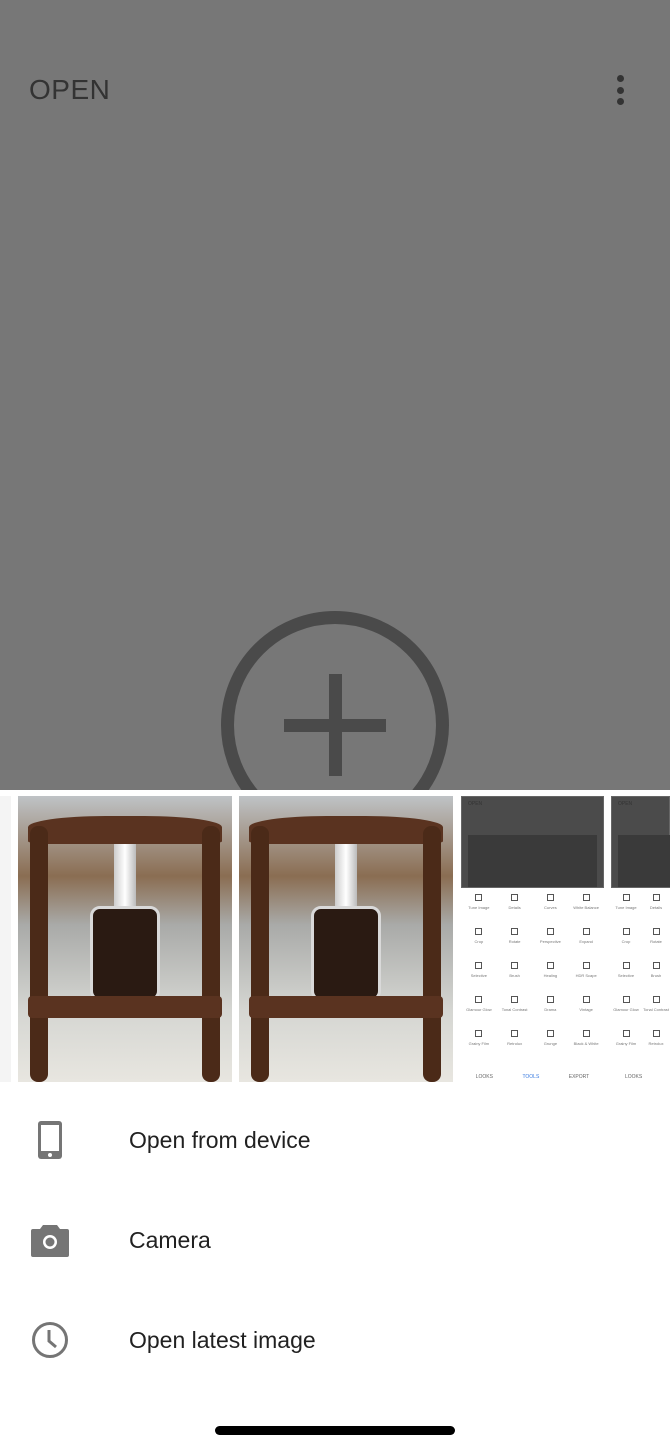 The height and width of the screenshot is (1450, 670). I want to click on thumb-tabs: LOOKS, so click(640, 1077).